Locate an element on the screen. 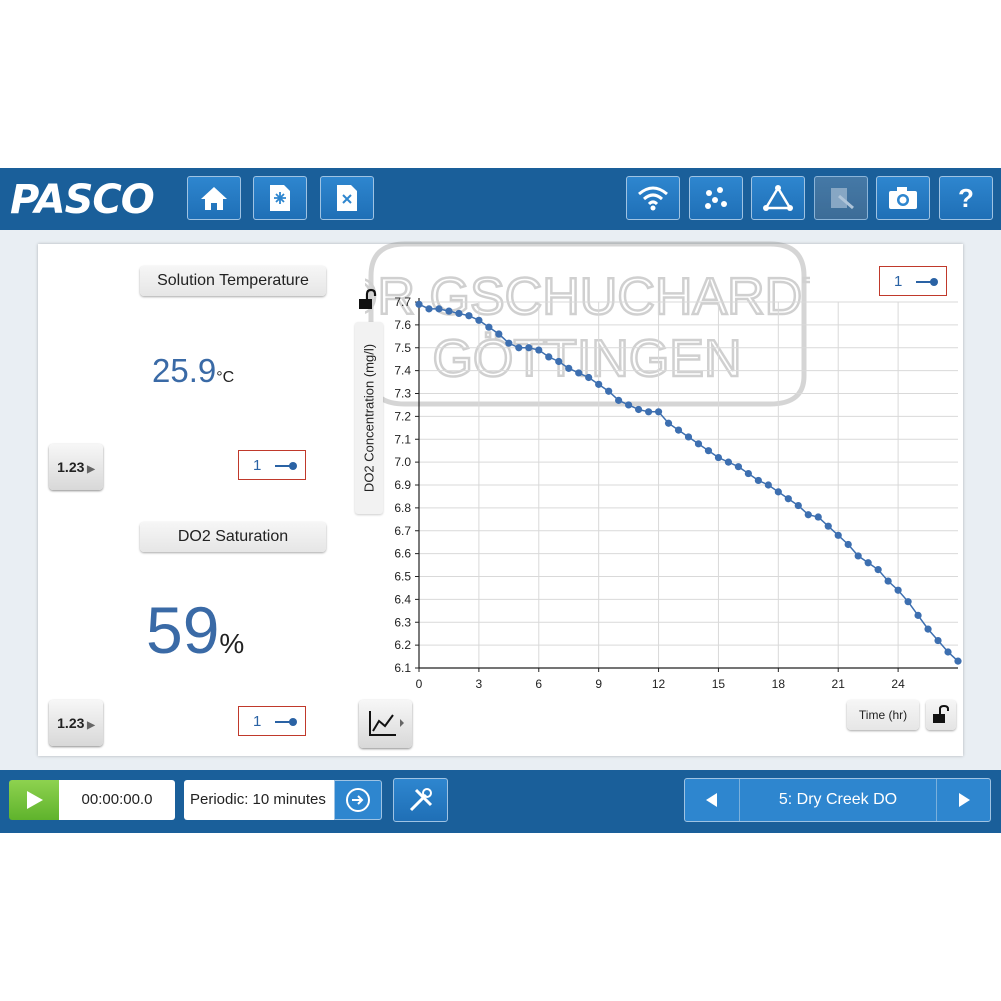  unlock-icon is located at coordinates (941, 713).